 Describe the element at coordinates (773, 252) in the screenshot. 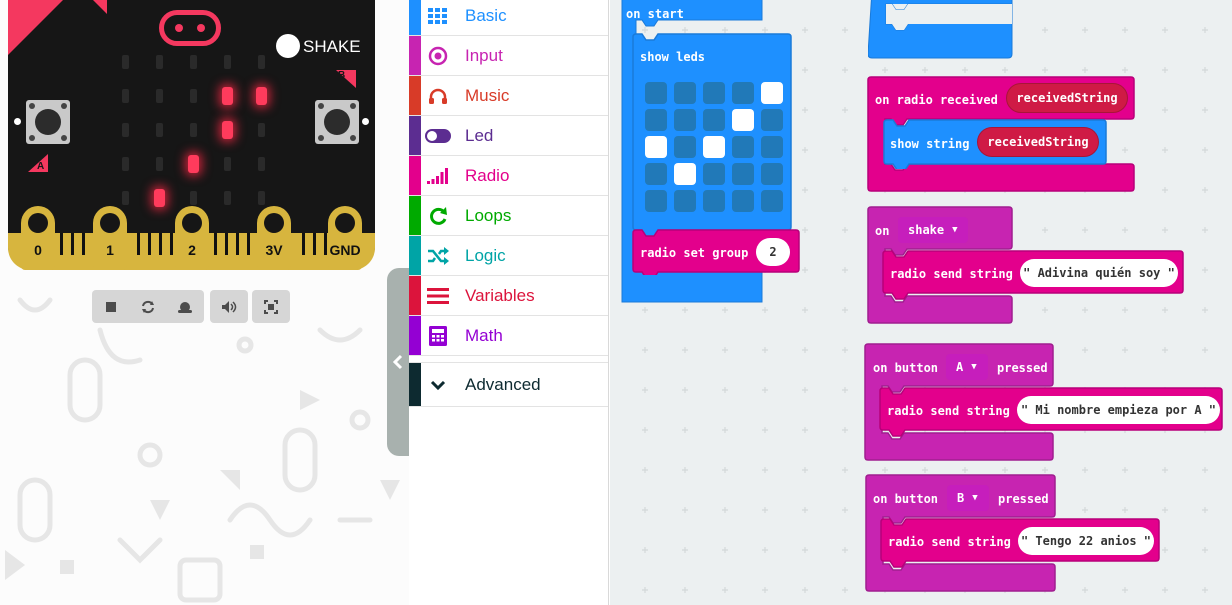

I see `radio-group-input: 2` at that location.